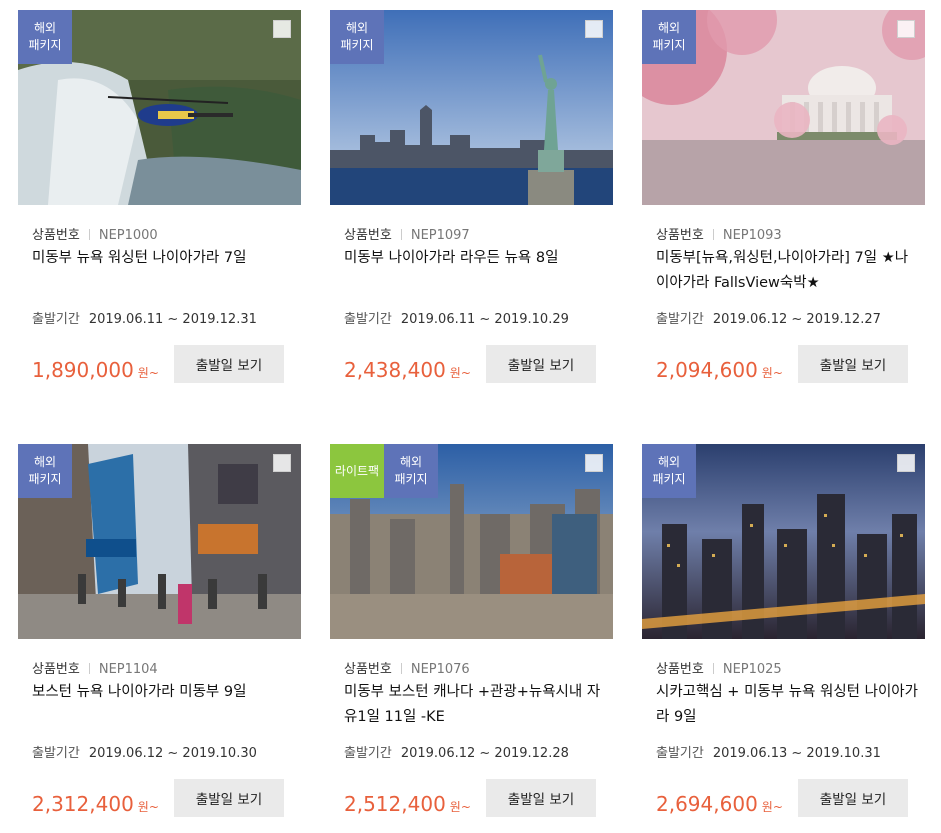 This screenshot has height=833, width=941. What do you see at coordinates (719, 233) in the screenshot?
I see `product-code: 상품번호 NEP1093` at bounding box center [719, 233].